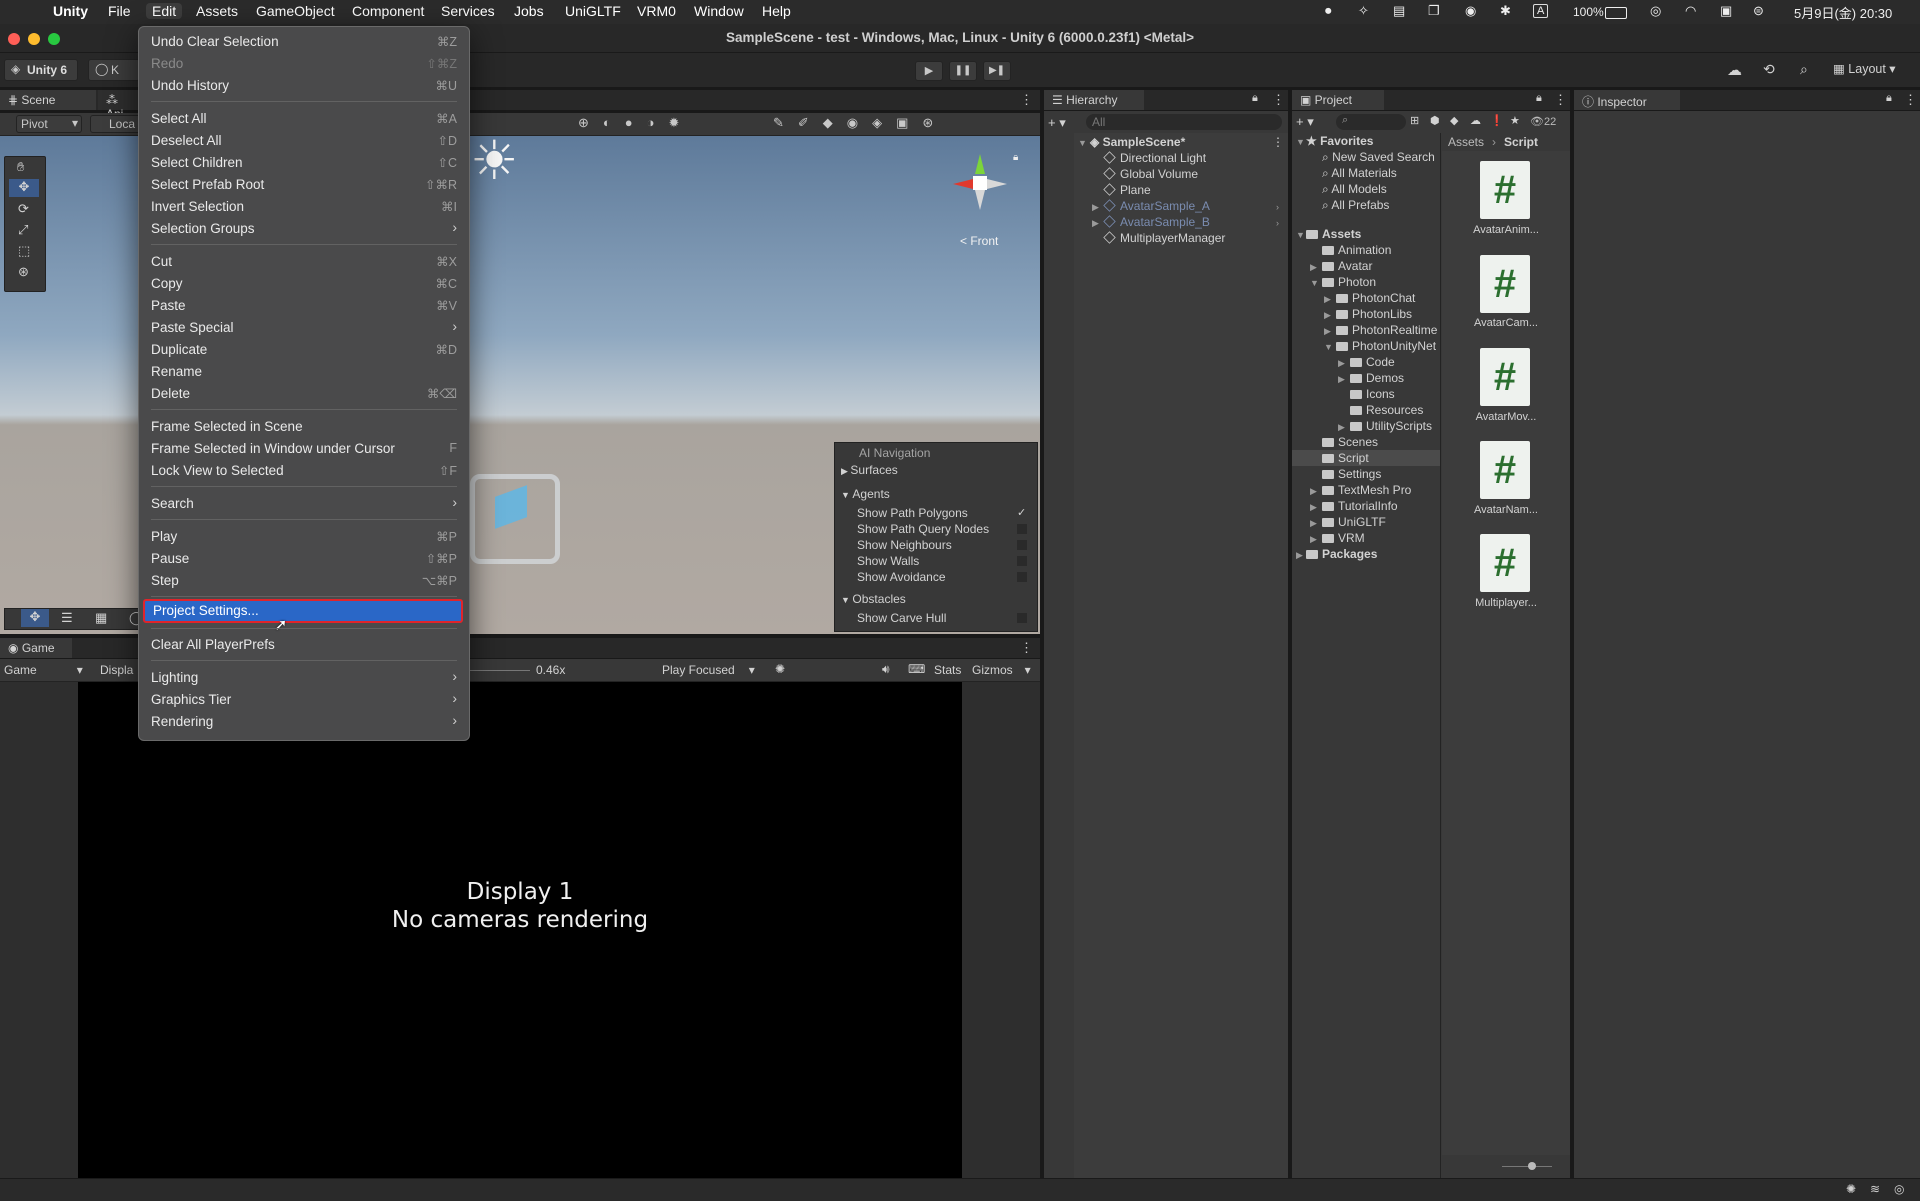 This screenshot has width=1920, height=1201. I want to click on hierarchy-item-global-volume: Global Volume, so click(1150, 174).